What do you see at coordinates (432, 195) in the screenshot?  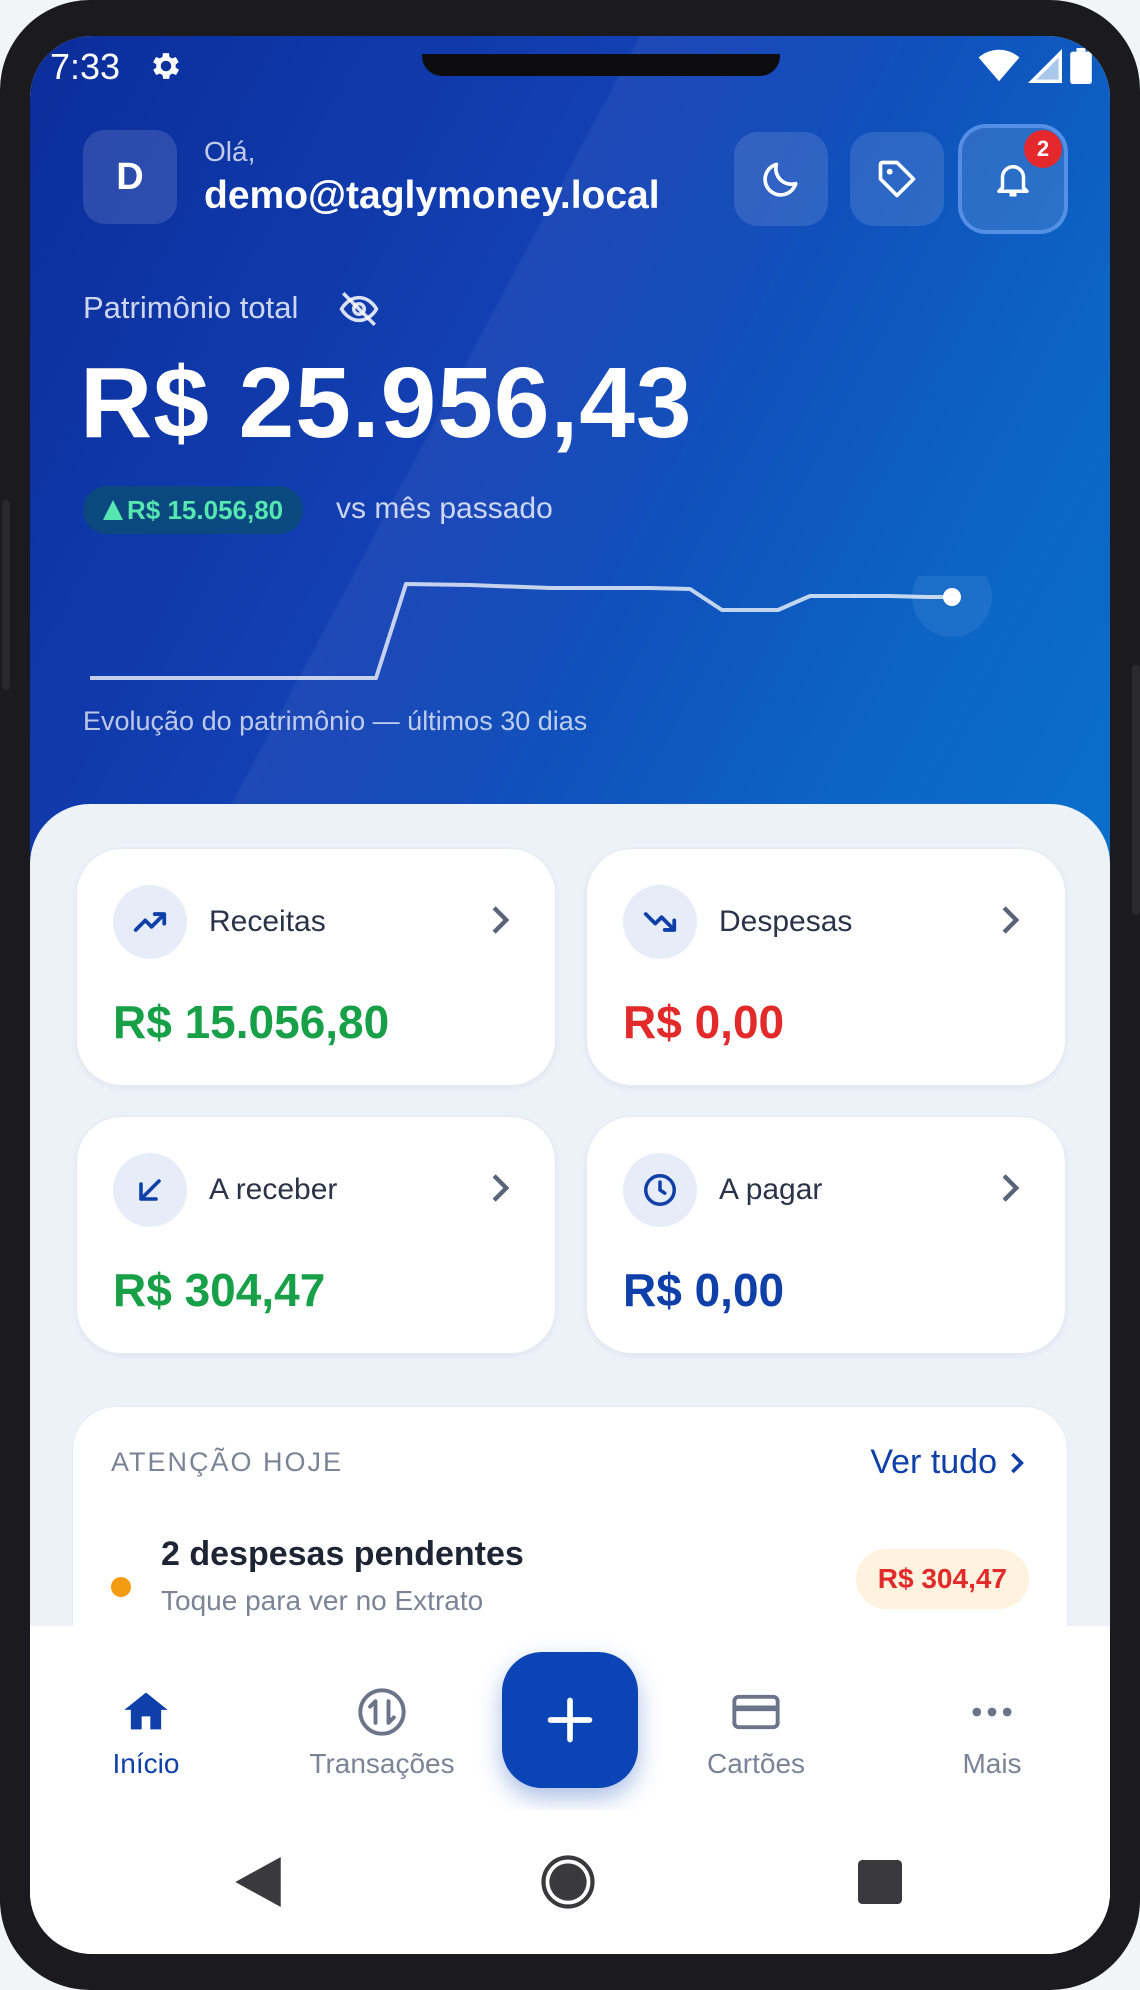 I see `user-email: demo@taglymoney.local` at bounding box center [432, 195].